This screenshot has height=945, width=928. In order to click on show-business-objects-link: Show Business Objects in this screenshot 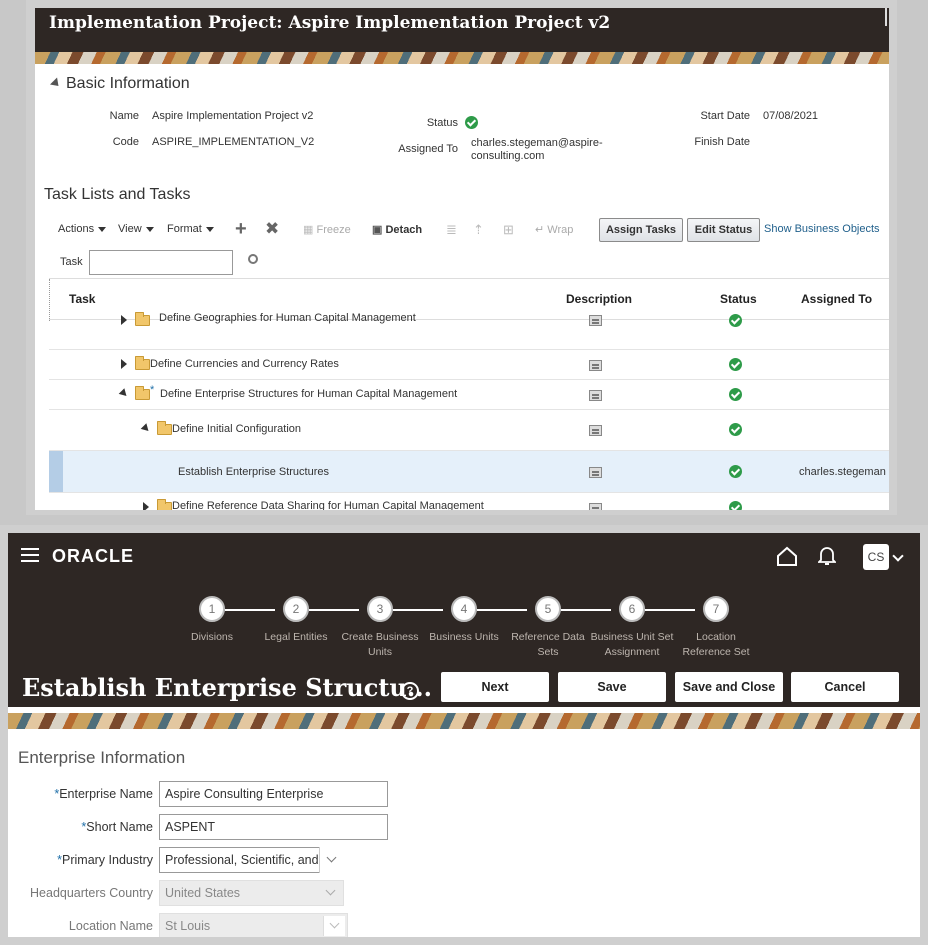, I will do `click(822, 229)`.